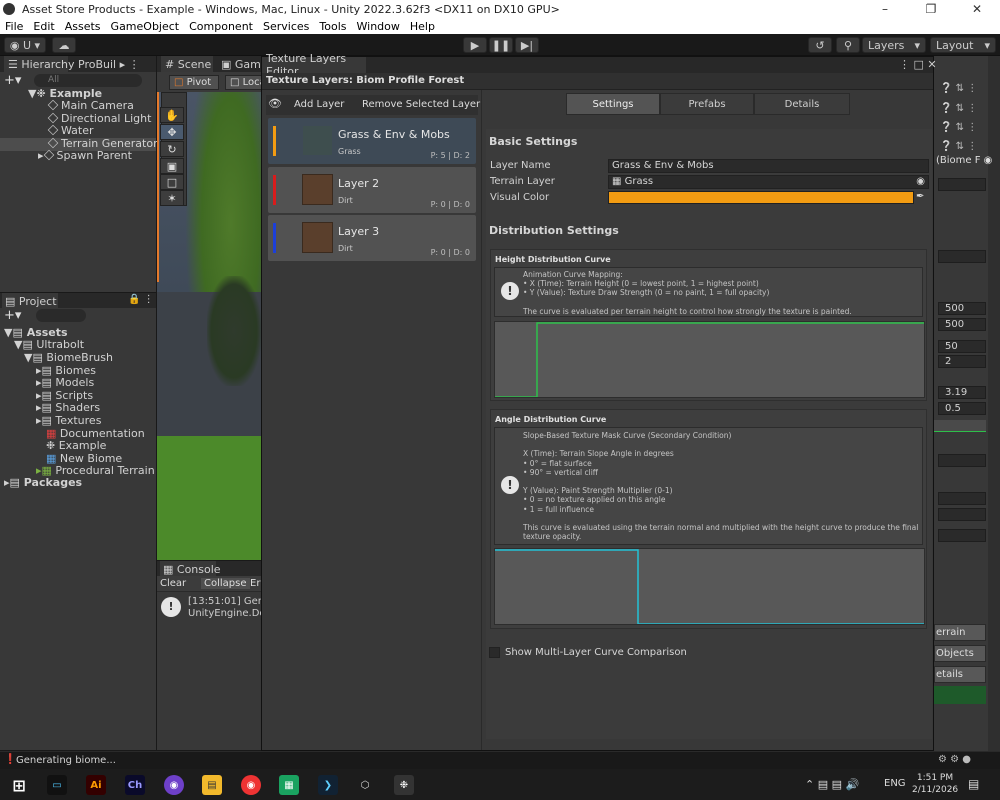  I want to click on create-button: +▾, so click(12, 315).